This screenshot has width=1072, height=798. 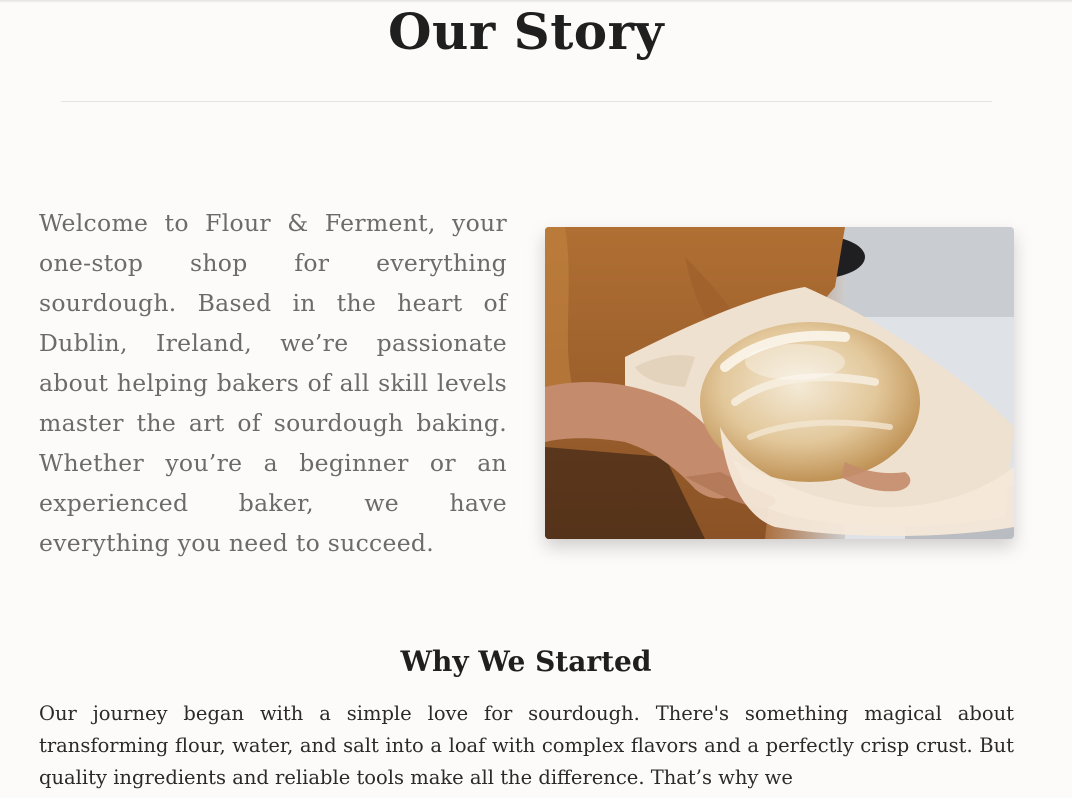 I want to click on divider, so click(x=526, y=101).